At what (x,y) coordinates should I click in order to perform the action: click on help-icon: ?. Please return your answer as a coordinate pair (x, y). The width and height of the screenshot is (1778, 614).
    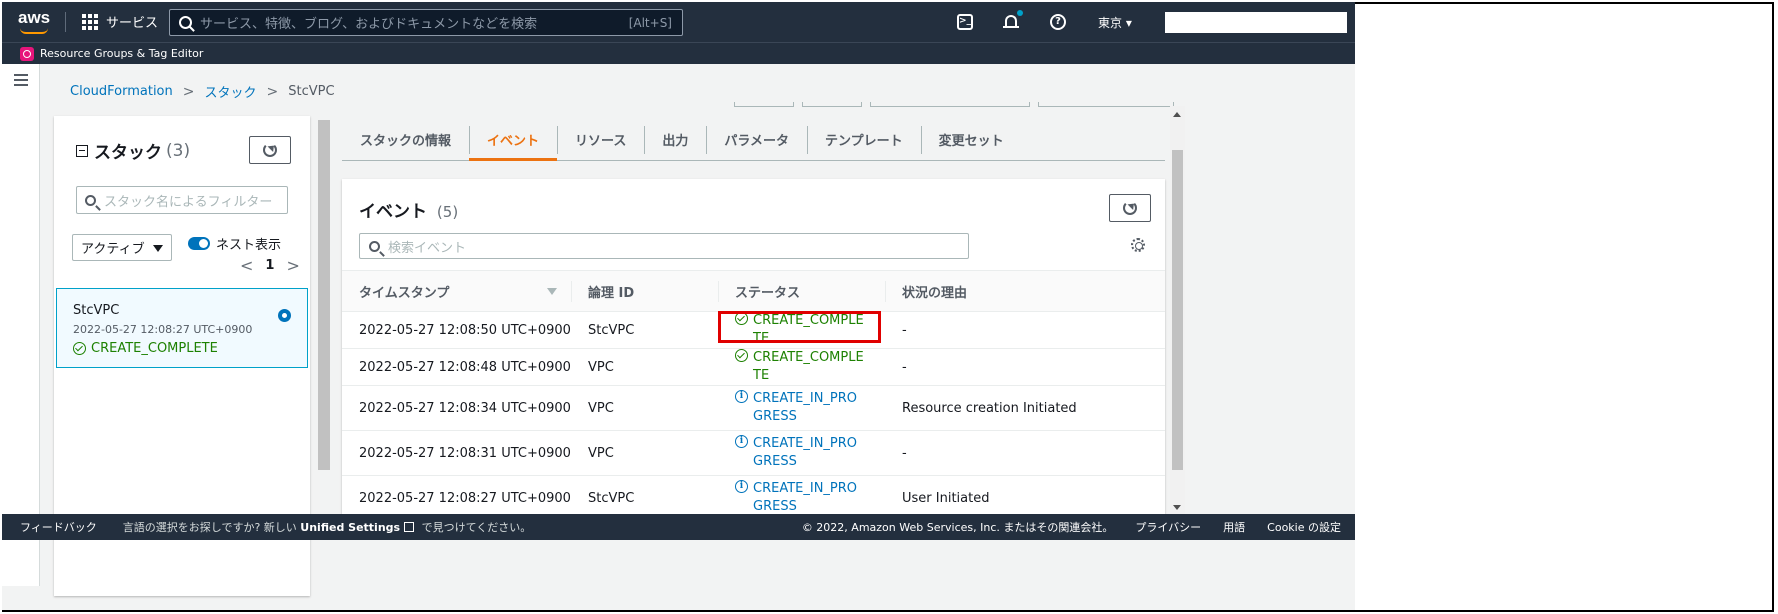
    Looking at the image, I should click on (1058, 22).